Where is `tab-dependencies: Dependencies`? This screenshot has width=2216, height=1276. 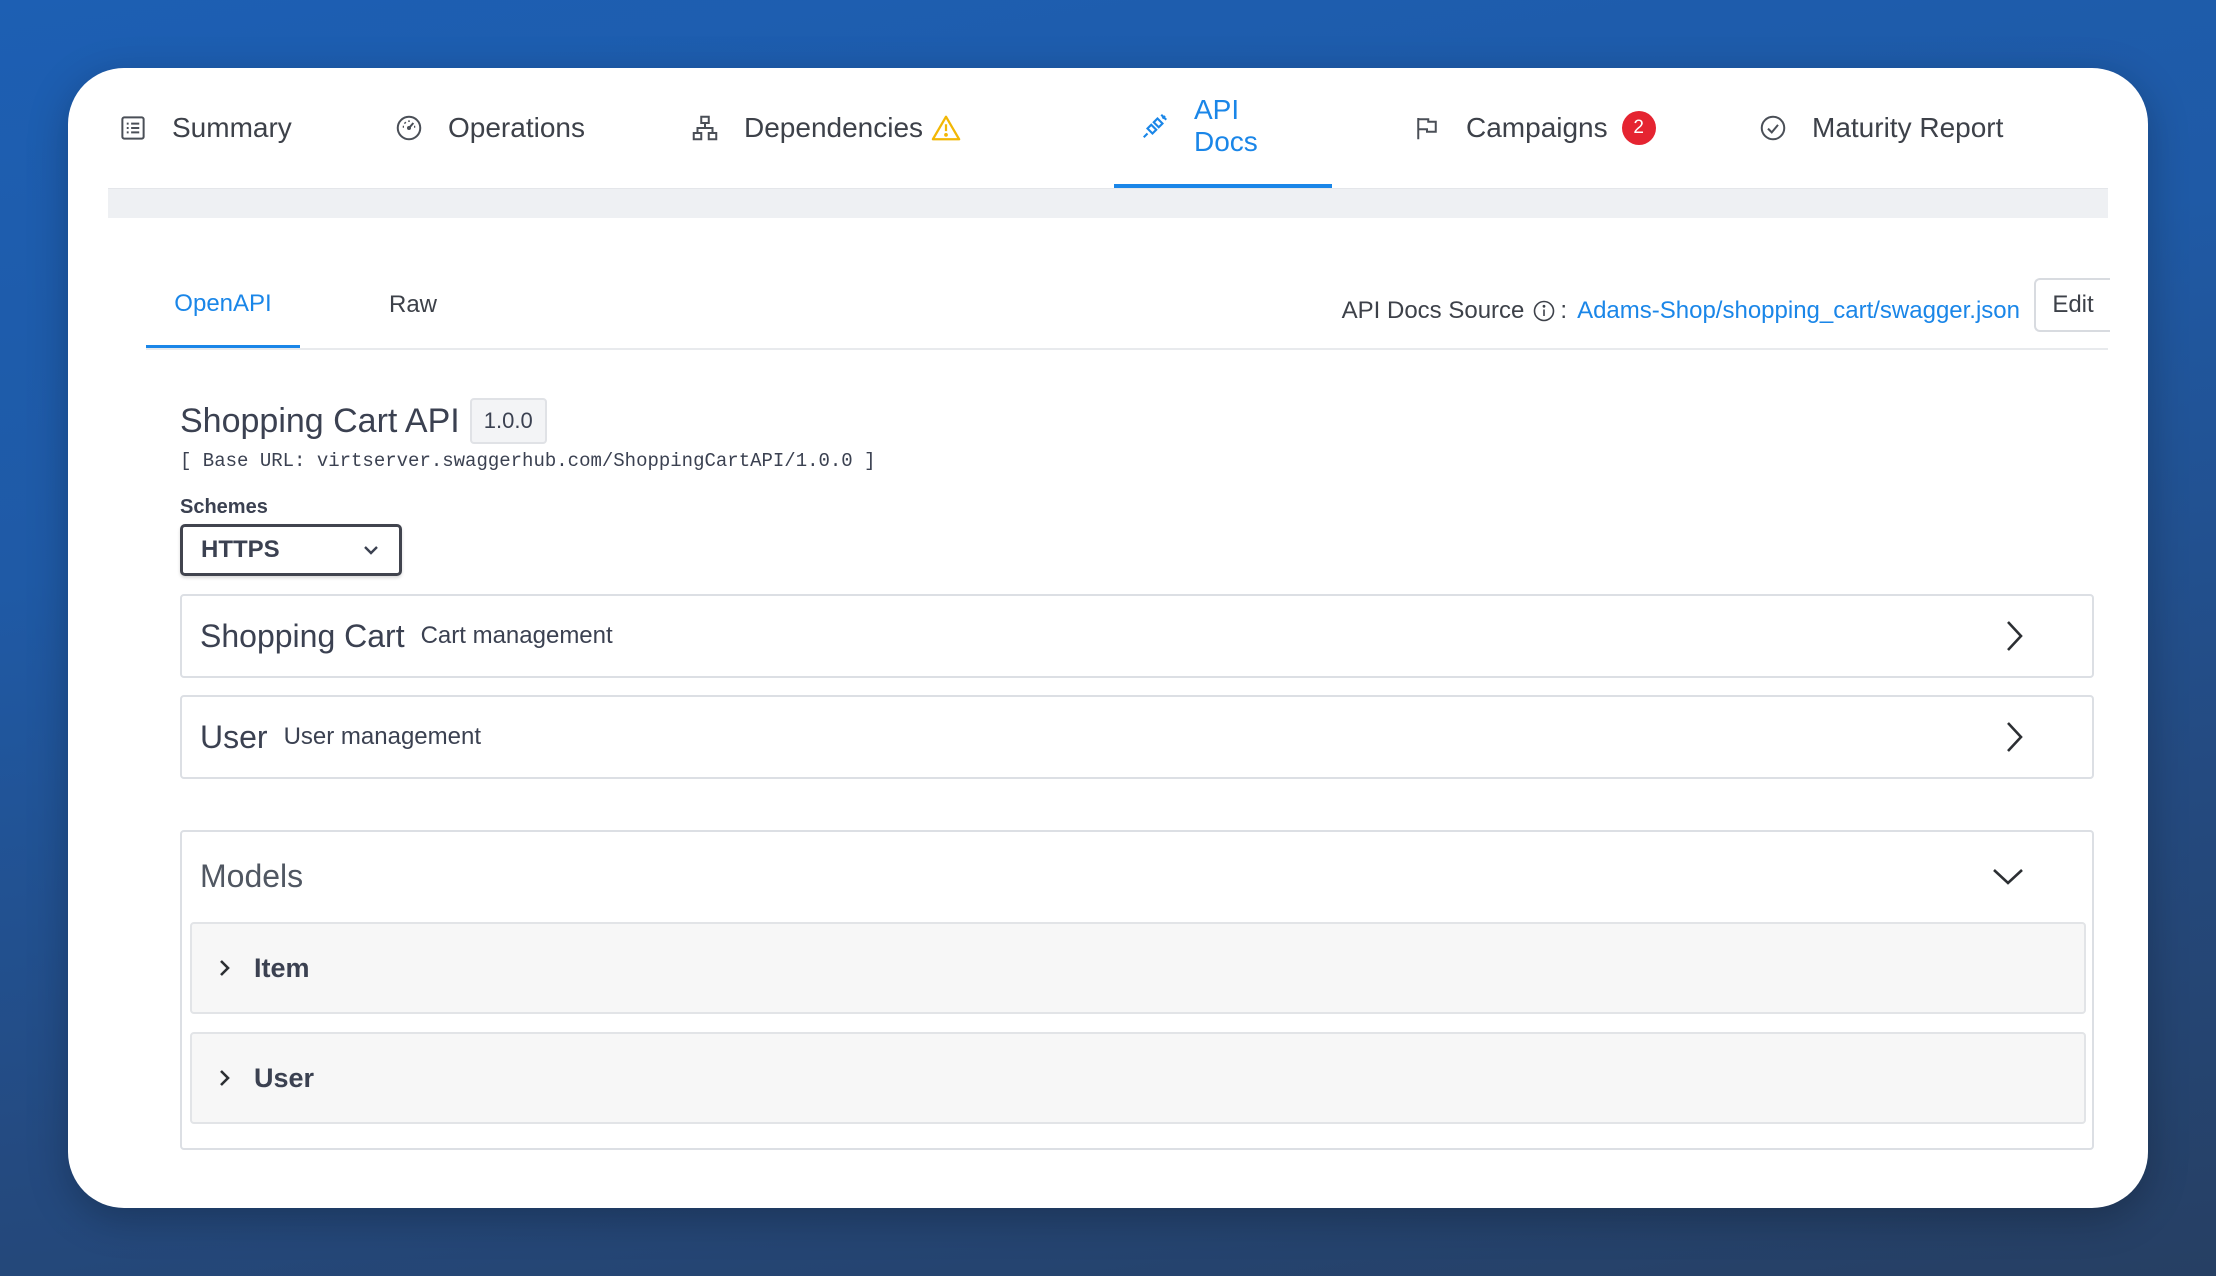 tab-dependencies: Dependencies is located at coordinates (825, 128).